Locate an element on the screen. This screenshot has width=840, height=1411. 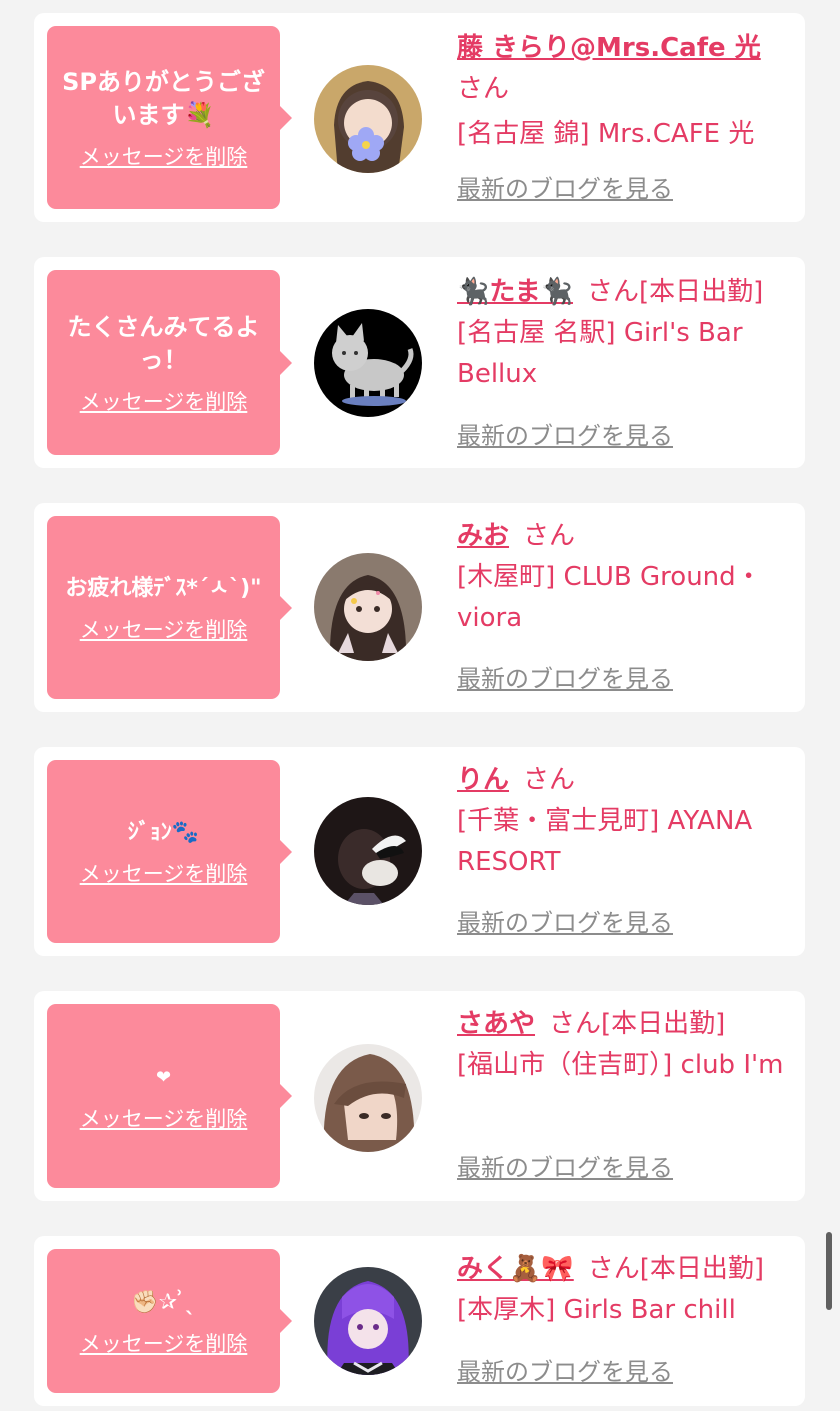
shop-label: [本厚木] Girls Bar chill is located at coordinates (596, 1310).